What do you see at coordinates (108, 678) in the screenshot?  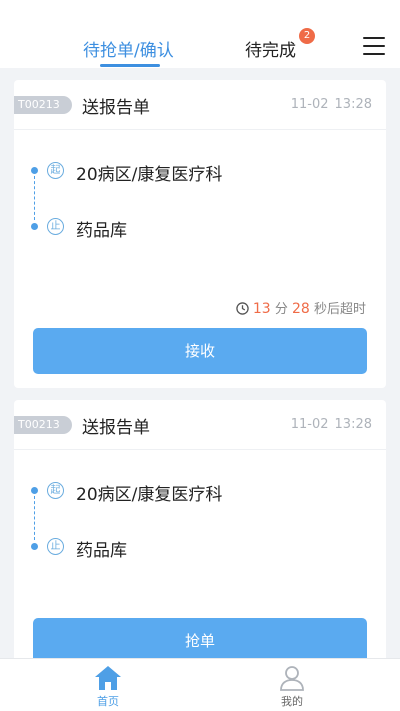 I see `home-icon` at bounding box center [108, 678].